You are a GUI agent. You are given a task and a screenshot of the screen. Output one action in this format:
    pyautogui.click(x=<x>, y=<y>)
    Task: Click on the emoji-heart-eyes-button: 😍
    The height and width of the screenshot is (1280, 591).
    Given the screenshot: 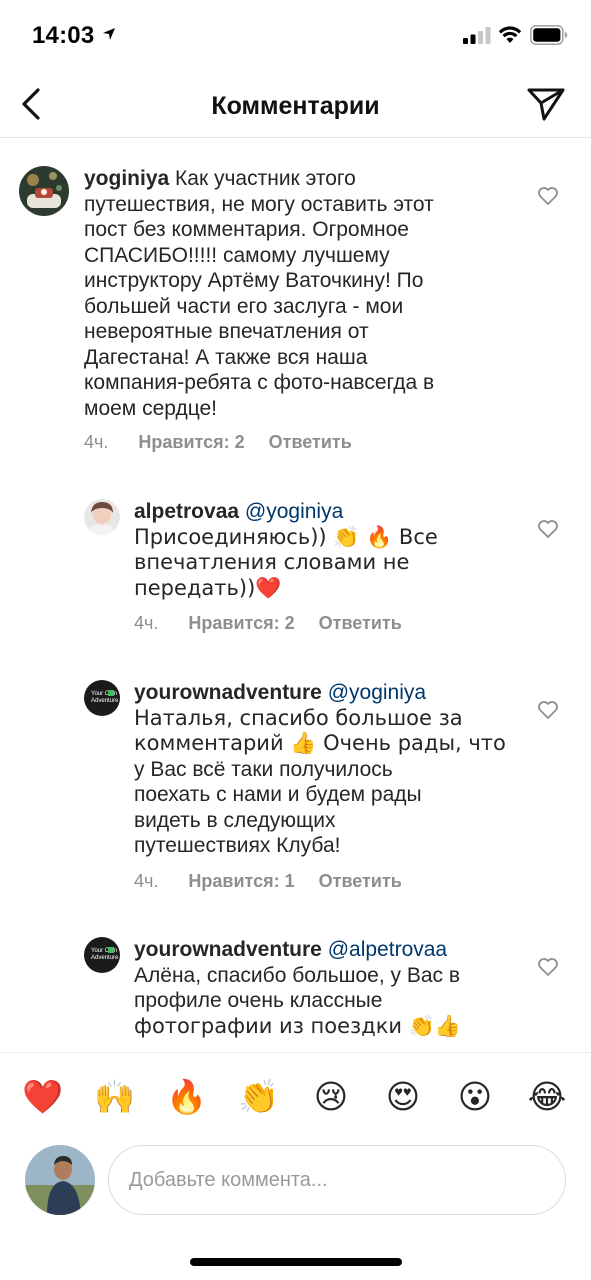 What is the action you would take?
    pyautogui.click(x=403, y=1097)
    